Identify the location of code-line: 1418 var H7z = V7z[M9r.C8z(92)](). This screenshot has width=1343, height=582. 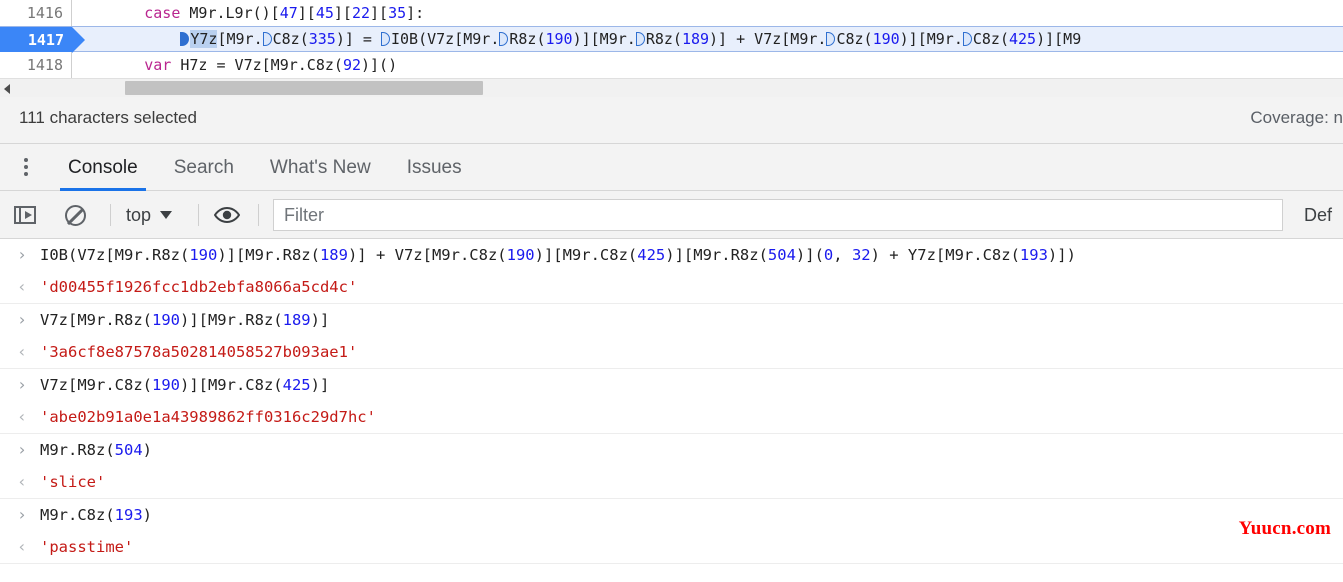
(671, 65).